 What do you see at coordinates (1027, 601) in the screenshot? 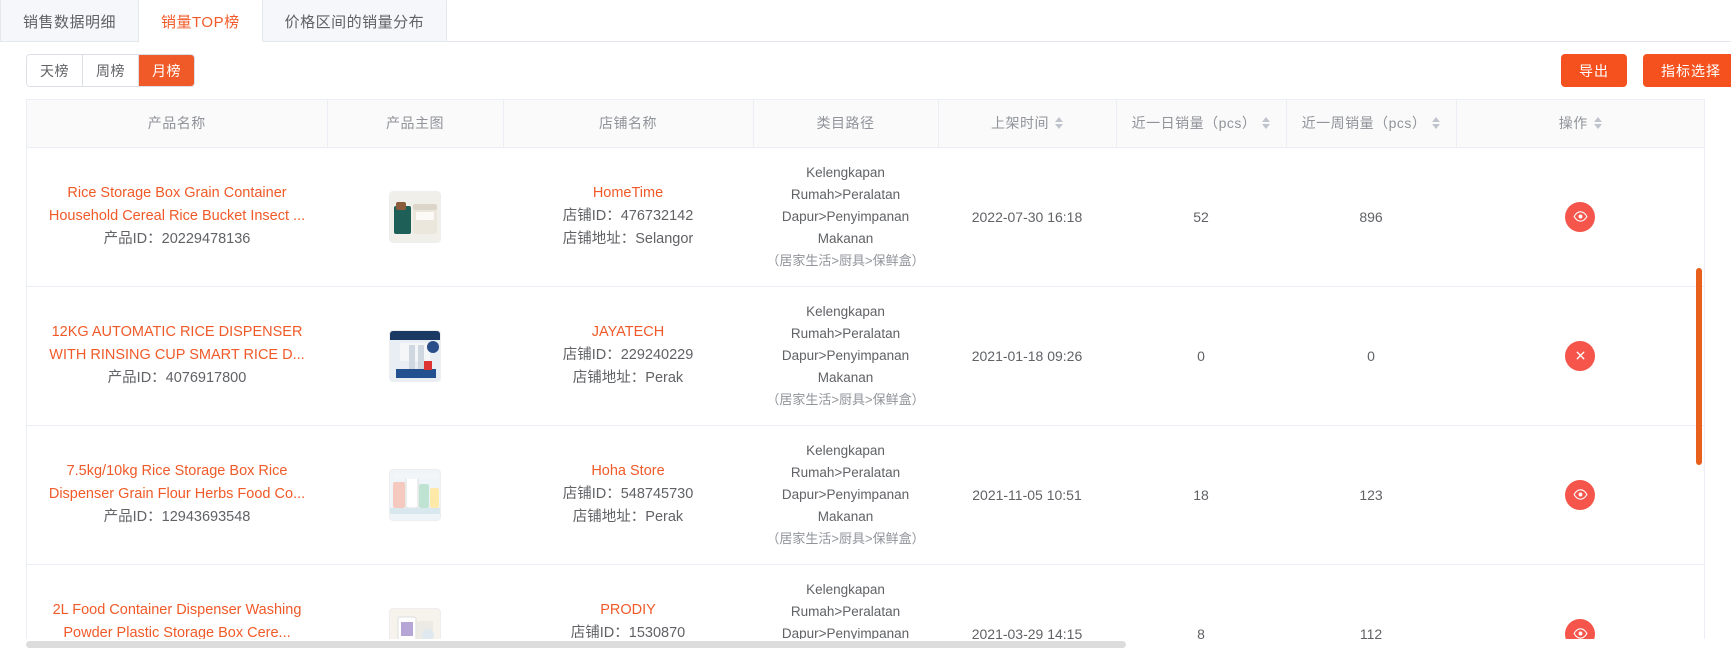
I see `cell-listed-time: 2021-03-29 14:15` at bounding box center [1027, 601].